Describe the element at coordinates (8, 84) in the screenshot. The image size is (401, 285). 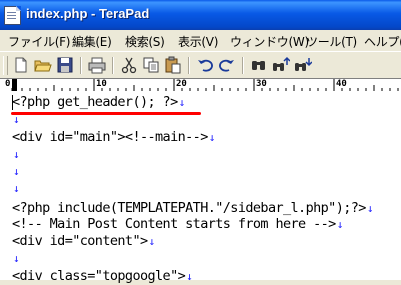
I see `ruler-label: 0` at that location.